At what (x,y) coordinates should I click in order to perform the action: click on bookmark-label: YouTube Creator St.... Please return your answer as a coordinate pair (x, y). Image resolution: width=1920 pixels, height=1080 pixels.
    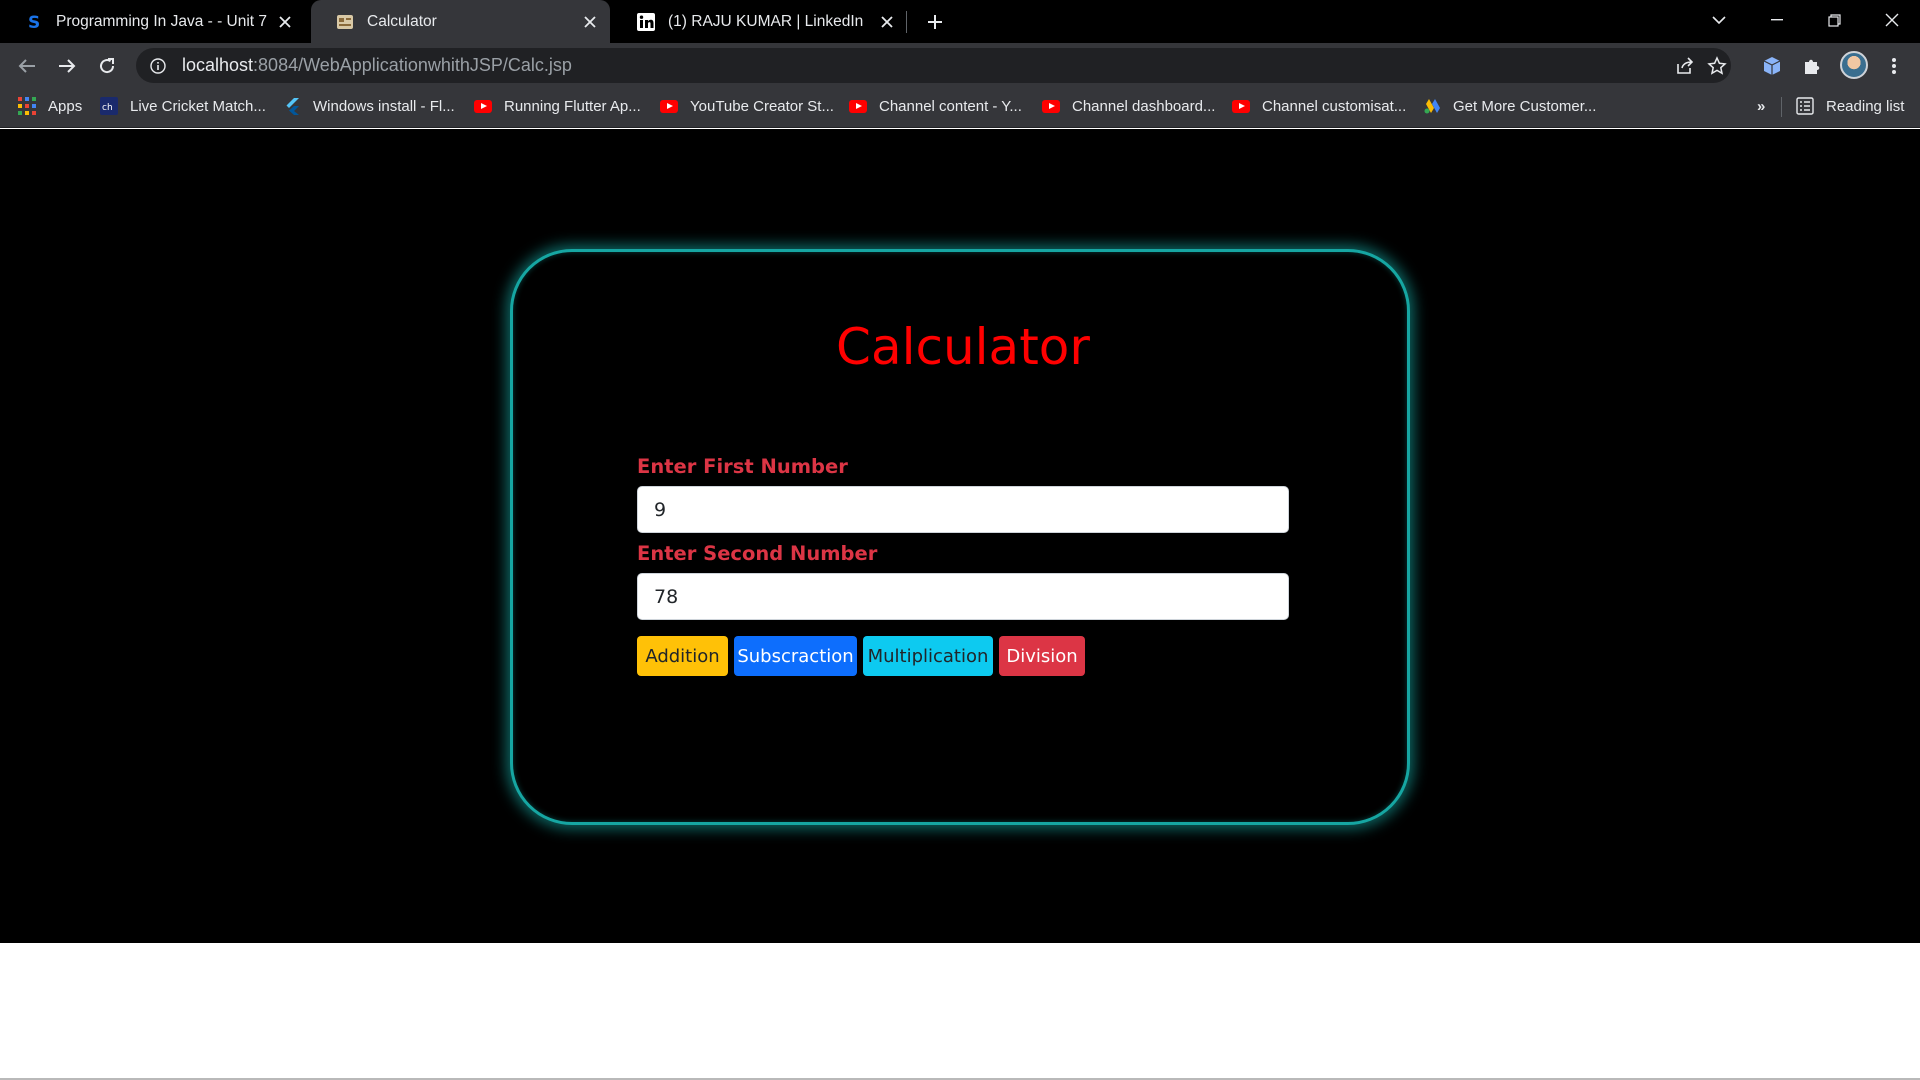
    Looking at the image, I should click on (762, 106).